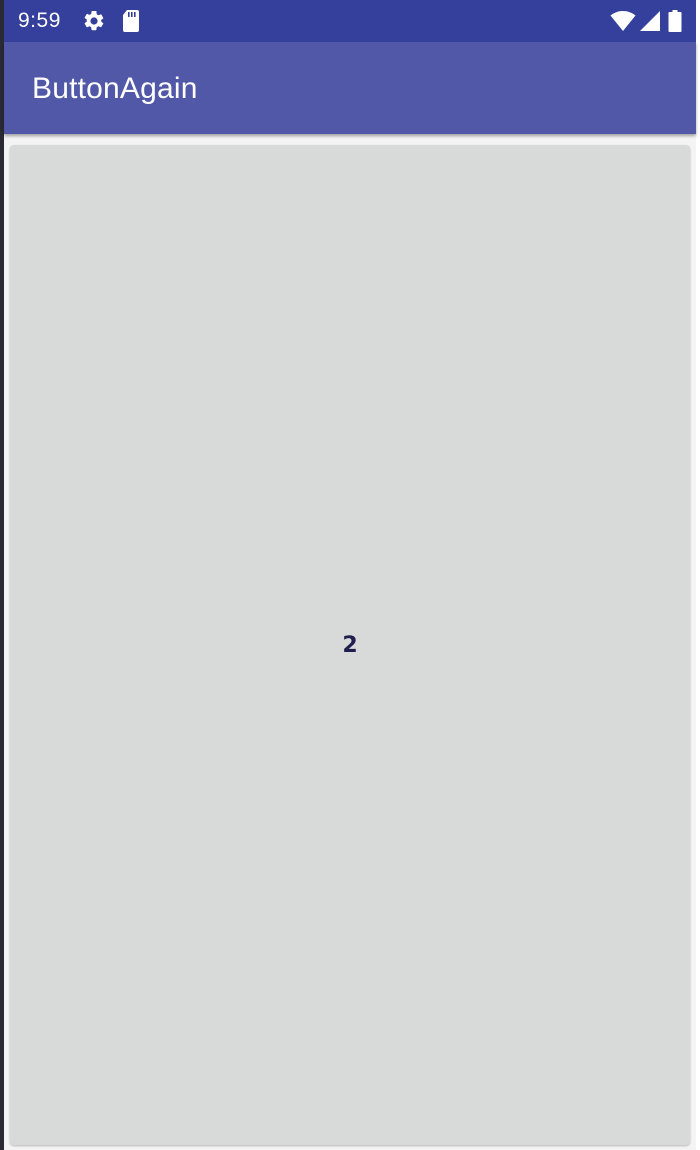  I want to click on sd-card-icon, so click(131, 21).